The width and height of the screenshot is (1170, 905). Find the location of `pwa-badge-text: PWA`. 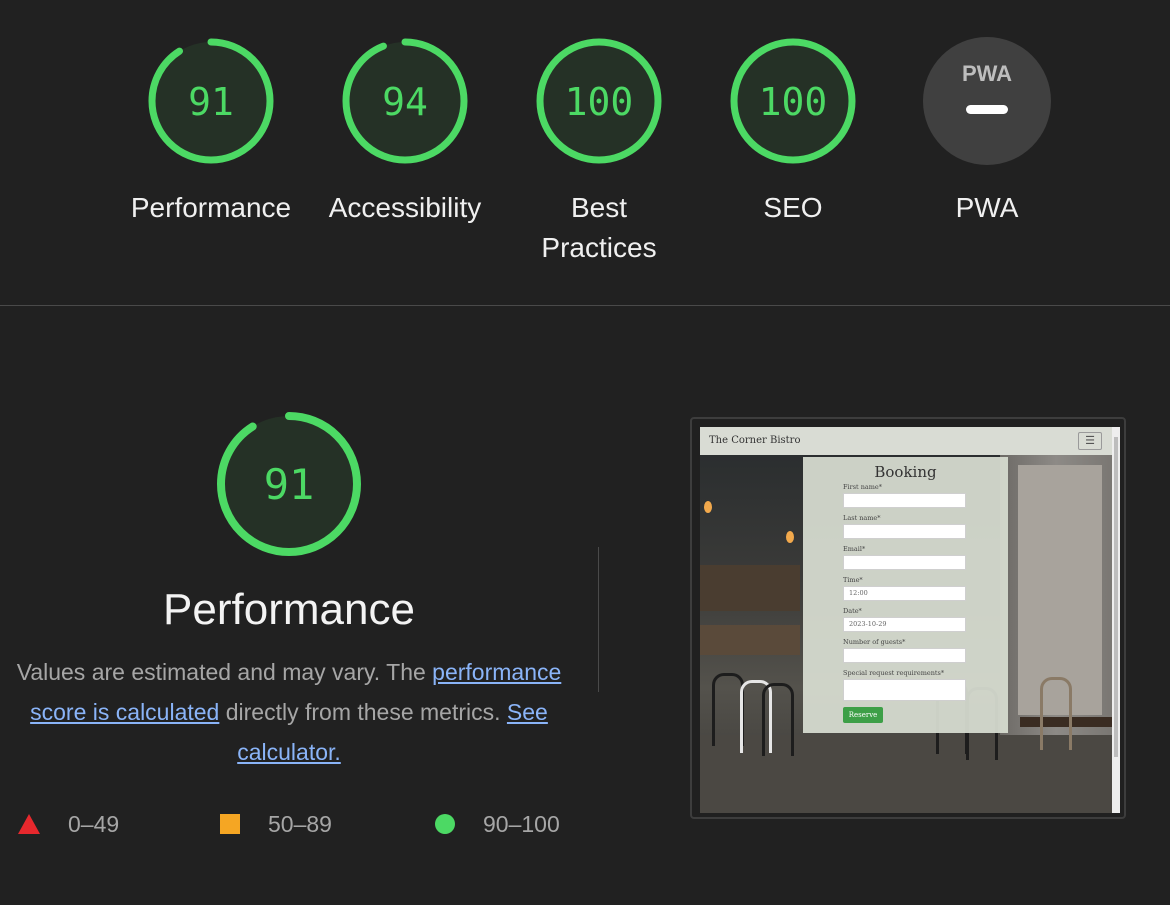

pwa-badge-text: PWA is located at coordinates (987, 73).